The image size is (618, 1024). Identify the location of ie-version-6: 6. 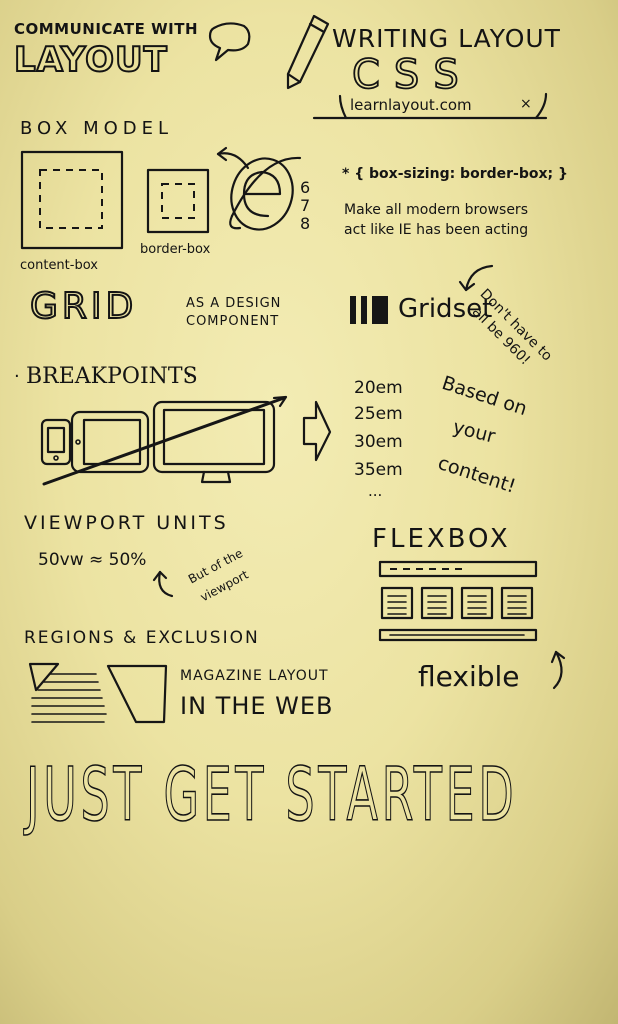
(305, 187).